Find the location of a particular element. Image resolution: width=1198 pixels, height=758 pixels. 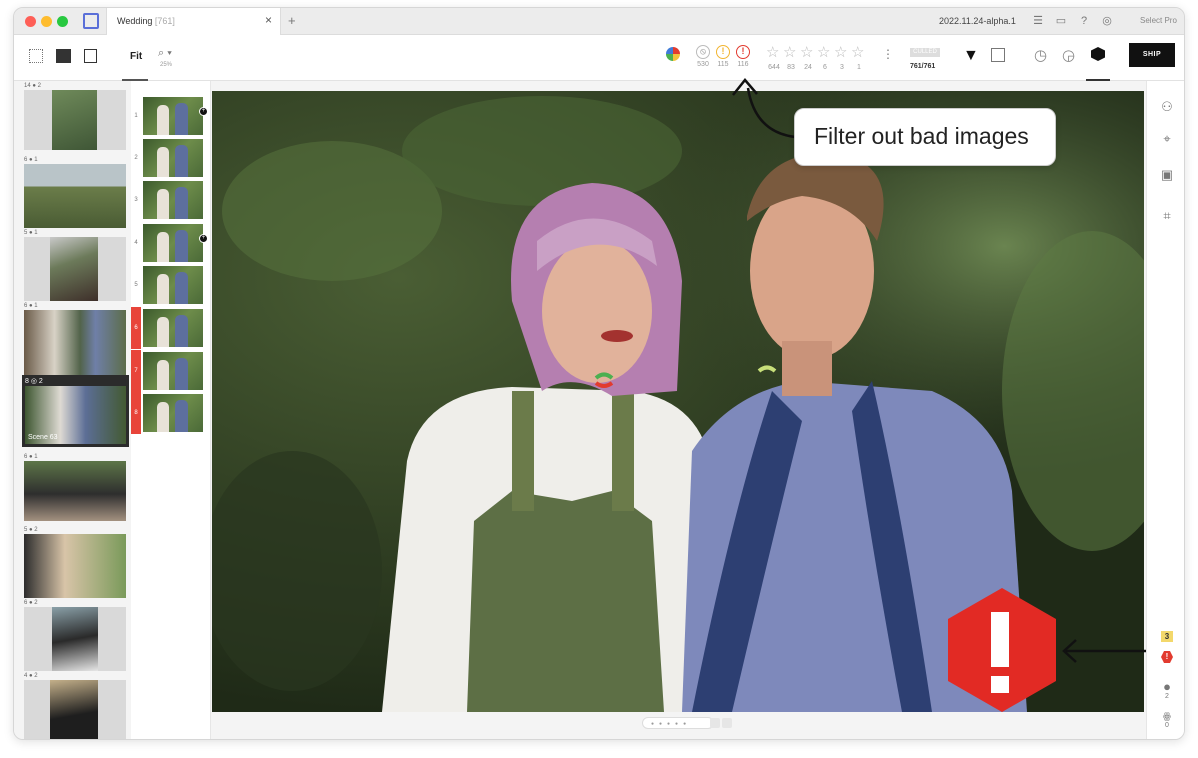

scene-card: 5 ● 1 is located at coordinates (75, 265).